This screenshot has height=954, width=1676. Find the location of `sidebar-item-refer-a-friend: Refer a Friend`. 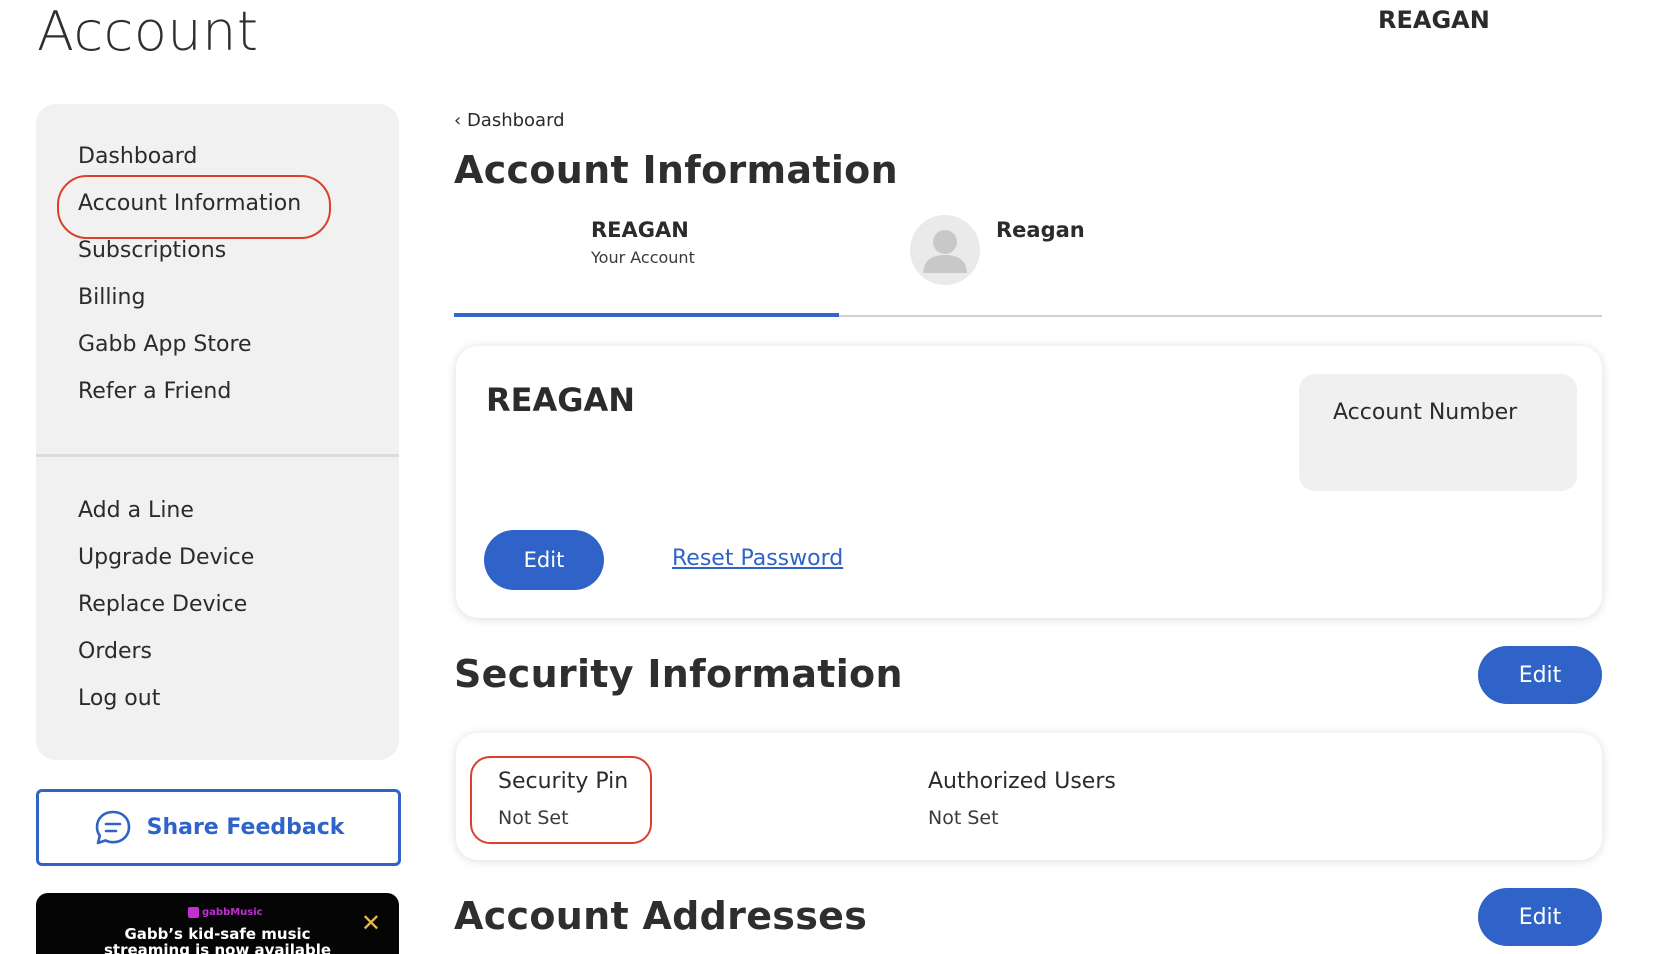

sidebar-item-refer-a-friend: Refer a Friend is located at coordinates (154, 391).